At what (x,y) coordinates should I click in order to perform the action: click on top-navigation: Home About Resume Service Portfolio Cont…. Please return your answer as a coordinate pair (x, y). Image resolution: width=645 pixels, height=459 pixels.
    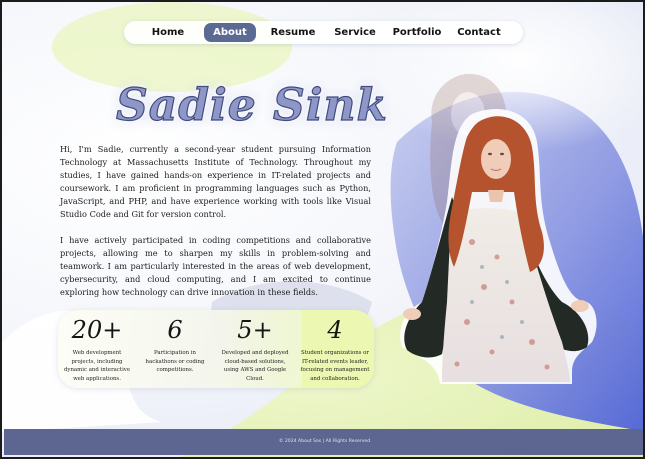
    Looking at the image, I should click on (323, 32).